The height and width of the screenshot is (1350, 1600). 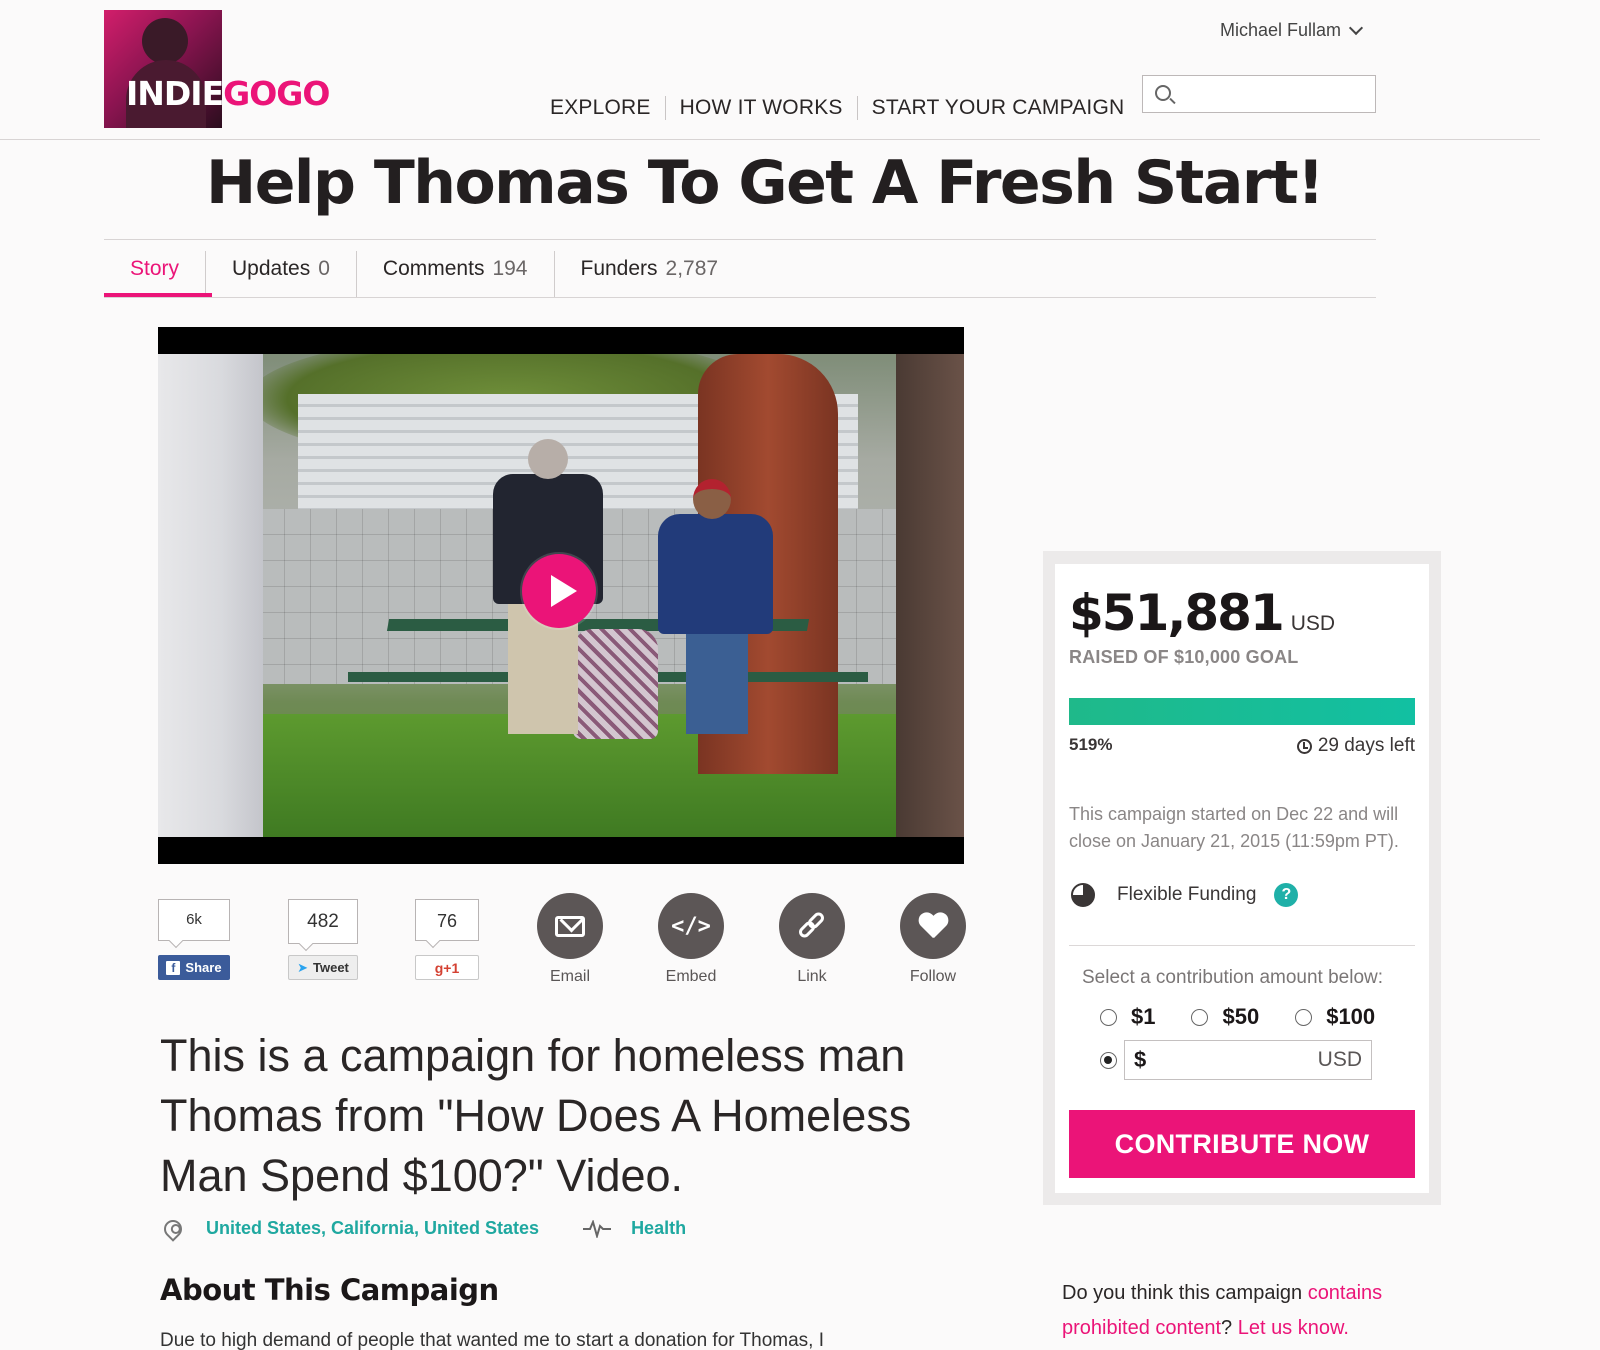 I want to click on funding-type: Flexible Funding ?, so click(x=1185, y=895).